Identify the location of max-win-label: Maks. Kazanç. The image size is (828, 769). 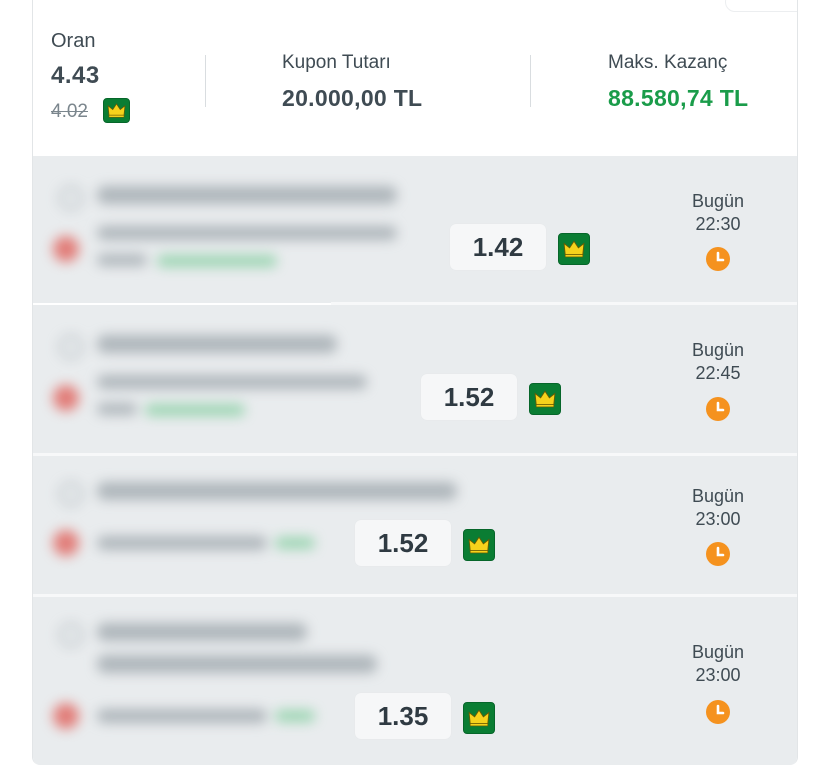
(668, 62).